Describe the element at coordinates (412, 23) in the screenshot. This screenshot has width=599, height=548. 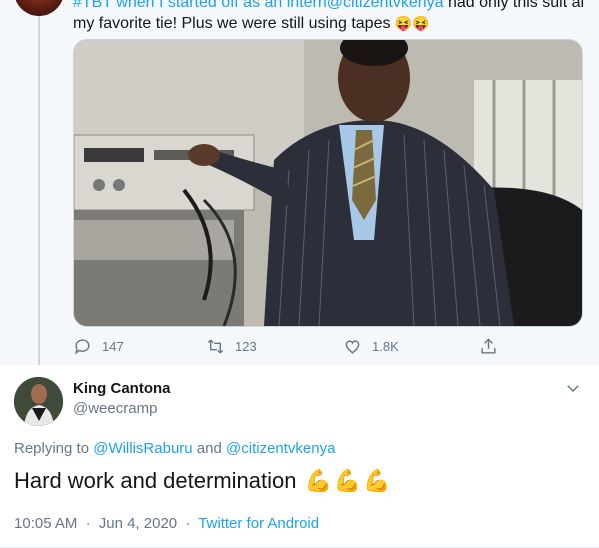
I see `tongue-emoji: 😝😝` at that location.